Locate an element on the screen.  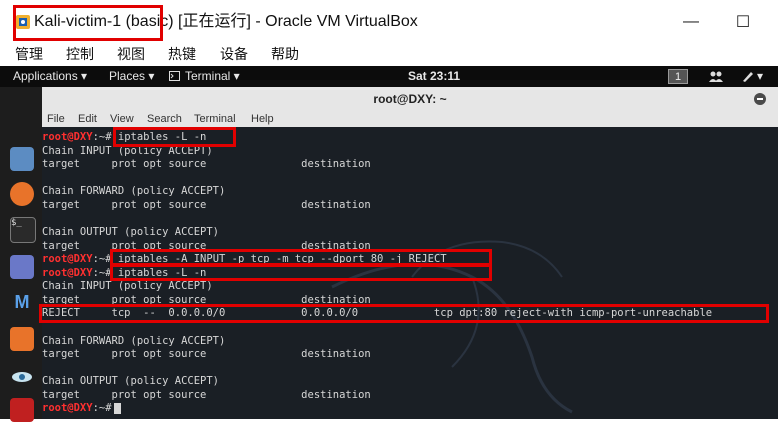
terminal-icon: $_ is located at coordinates (23, 230).